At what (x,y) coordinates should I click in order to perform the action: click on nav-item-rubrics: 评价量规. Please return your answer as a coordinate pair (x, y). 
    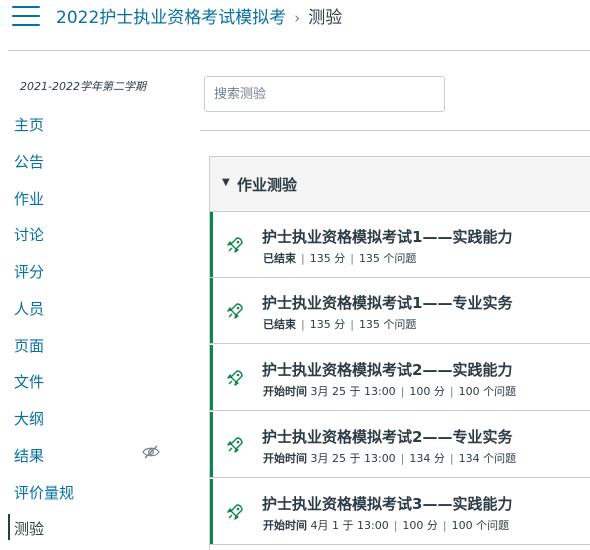
    Looking at the image, I should click on (44, 492).